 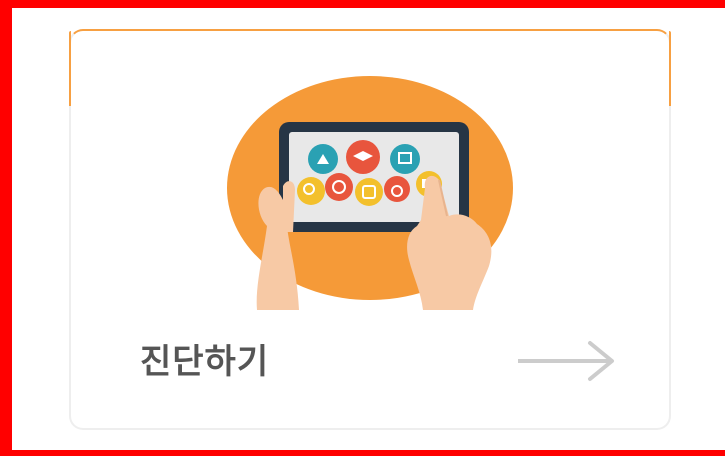 What do you see at coordinates (205, 362) in the screenshot?
I see `diagnose-label: 진단하기` at bounding box center [205, 362].